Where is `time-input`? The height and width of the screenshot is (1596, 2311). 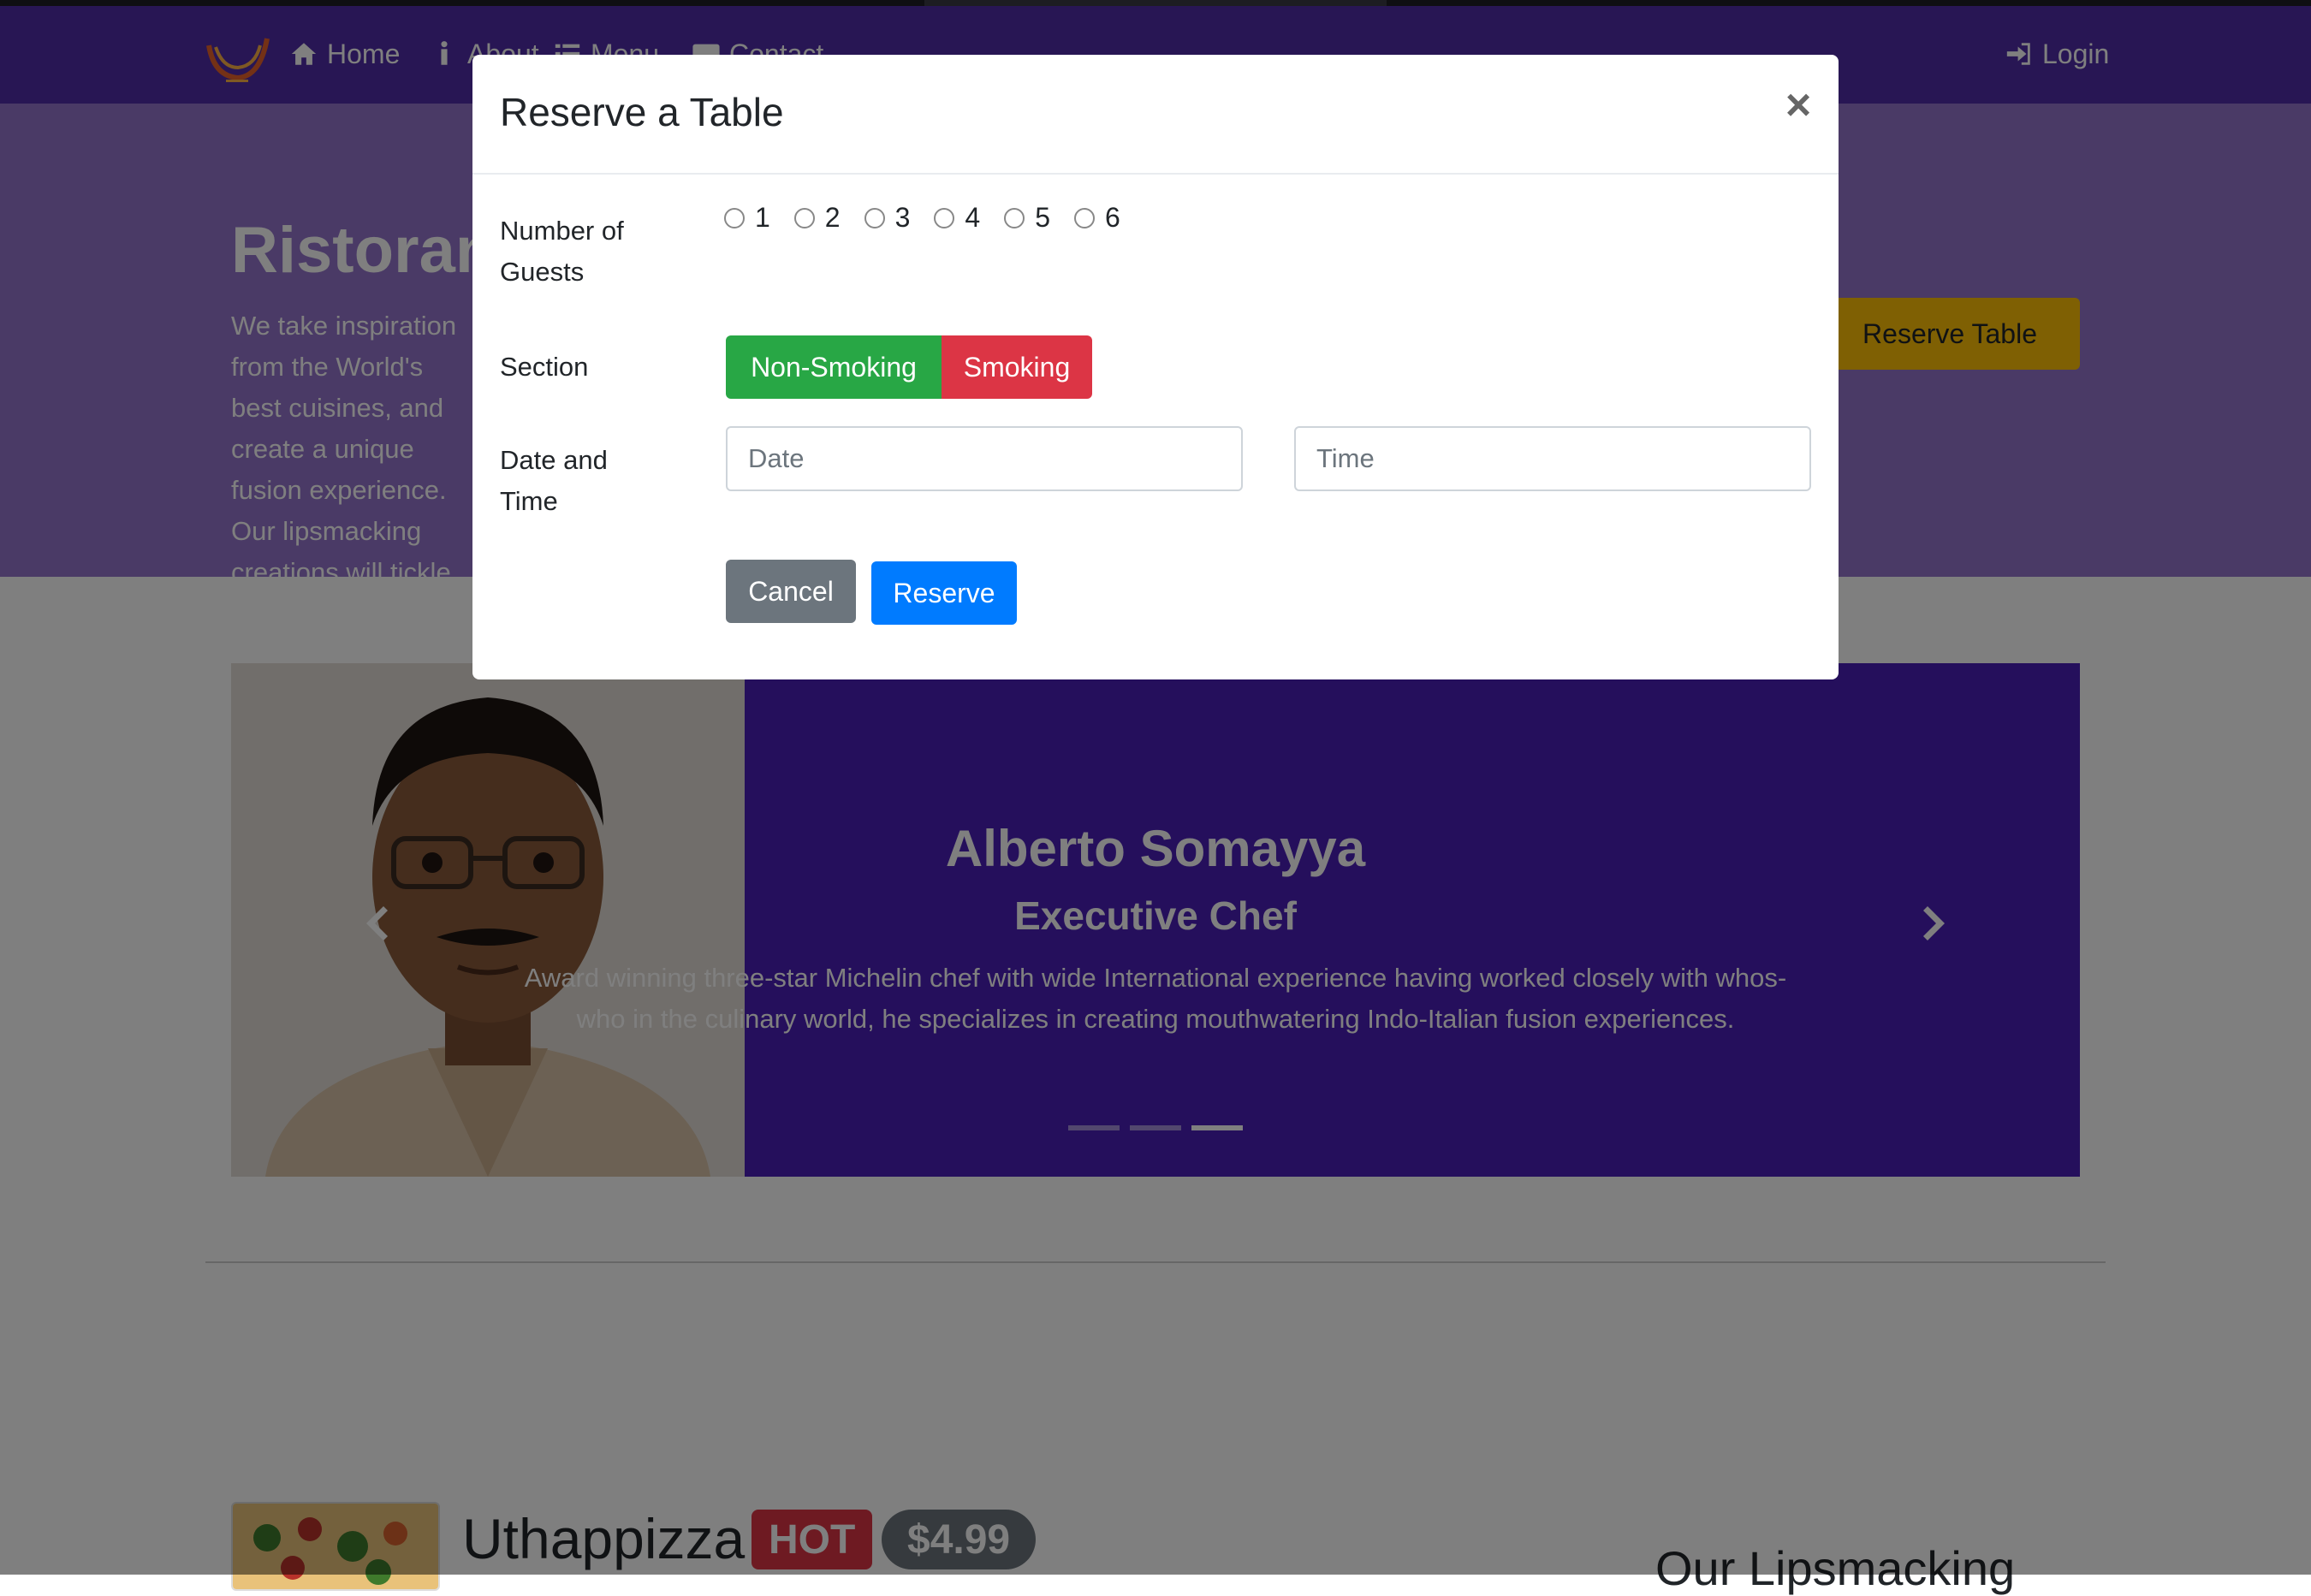 time-input is located at coordinates (1553, 459).